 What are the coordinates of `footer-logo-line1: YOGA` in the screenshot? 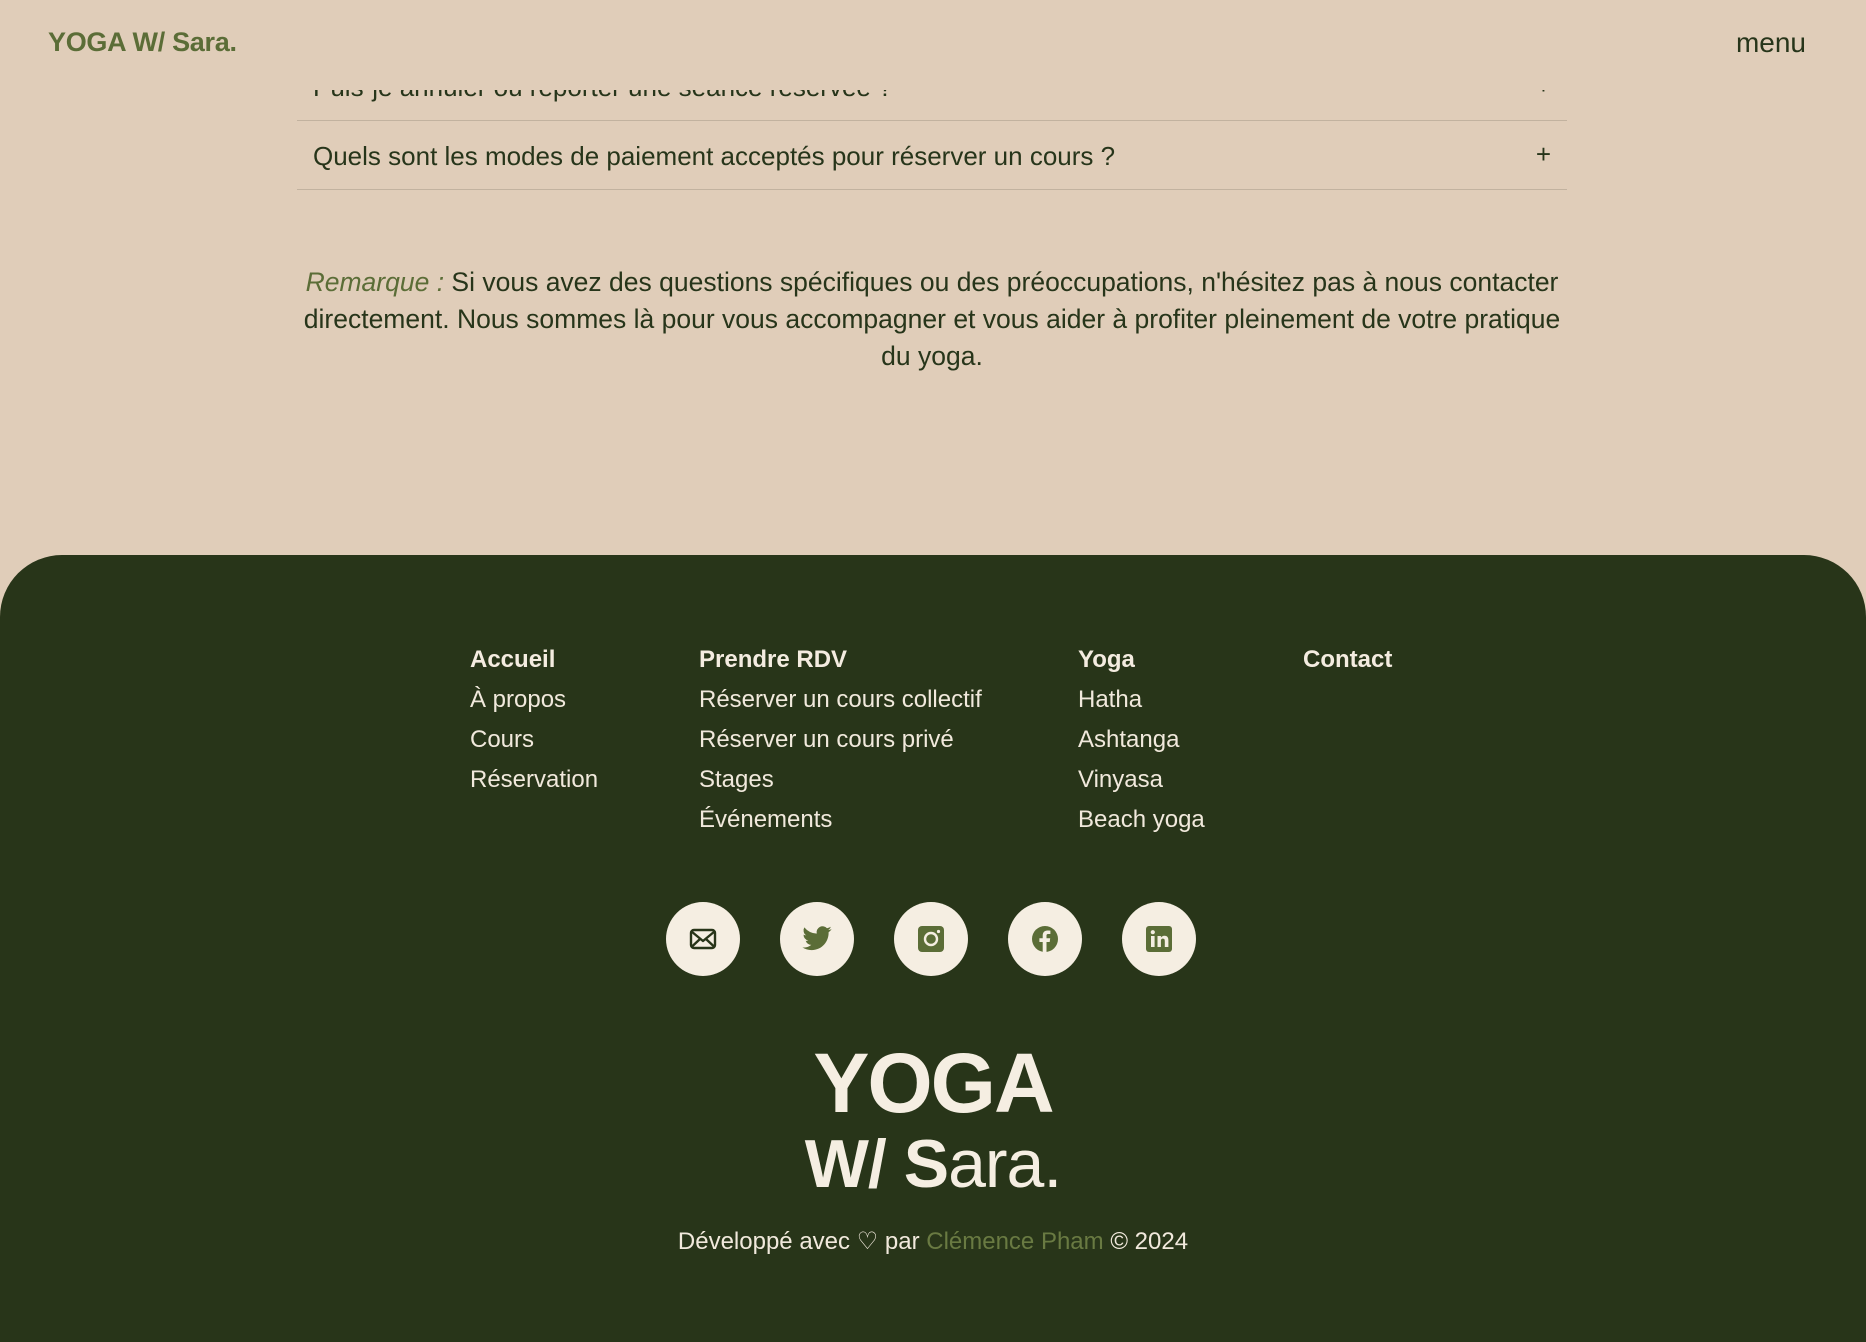 It's located at (933, 1083).